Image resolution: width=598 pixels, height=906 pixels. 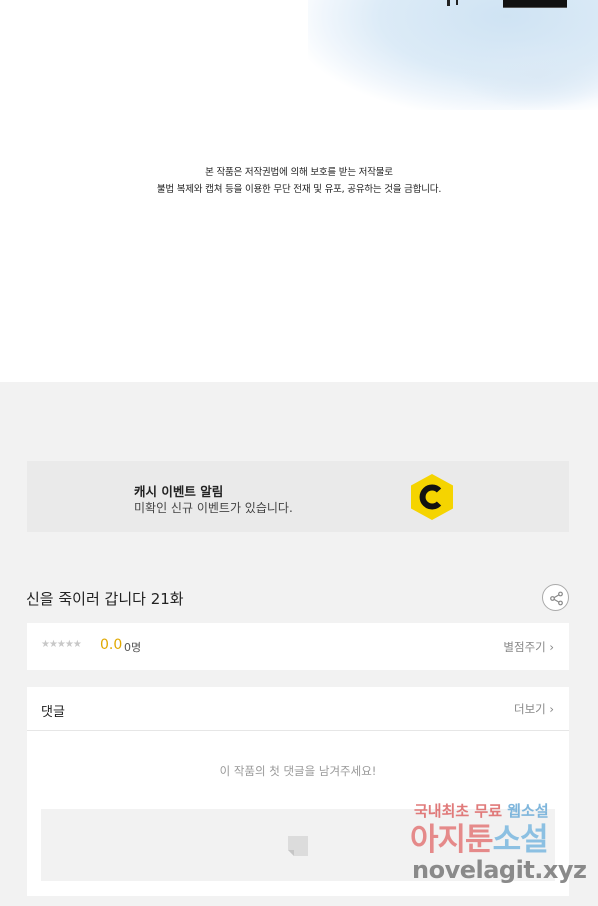 I want to click on artwork-cloud, so click(x=528, y=75).